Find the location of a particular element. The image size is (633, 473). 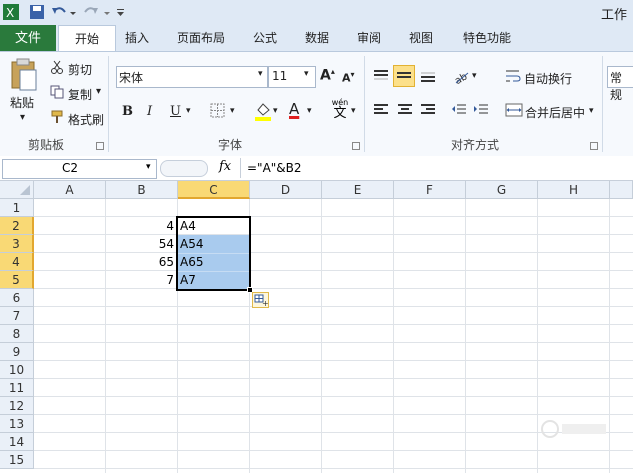

row-gridline is located at coordinates (333, 360).